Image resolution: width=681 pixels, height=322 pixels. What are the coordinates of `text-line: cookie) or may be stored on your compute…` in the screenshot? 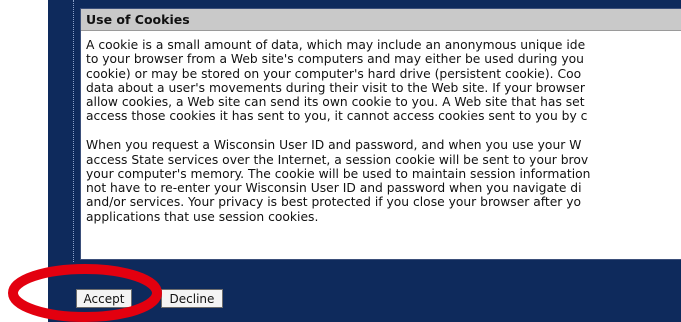 It's located at (334, 73).